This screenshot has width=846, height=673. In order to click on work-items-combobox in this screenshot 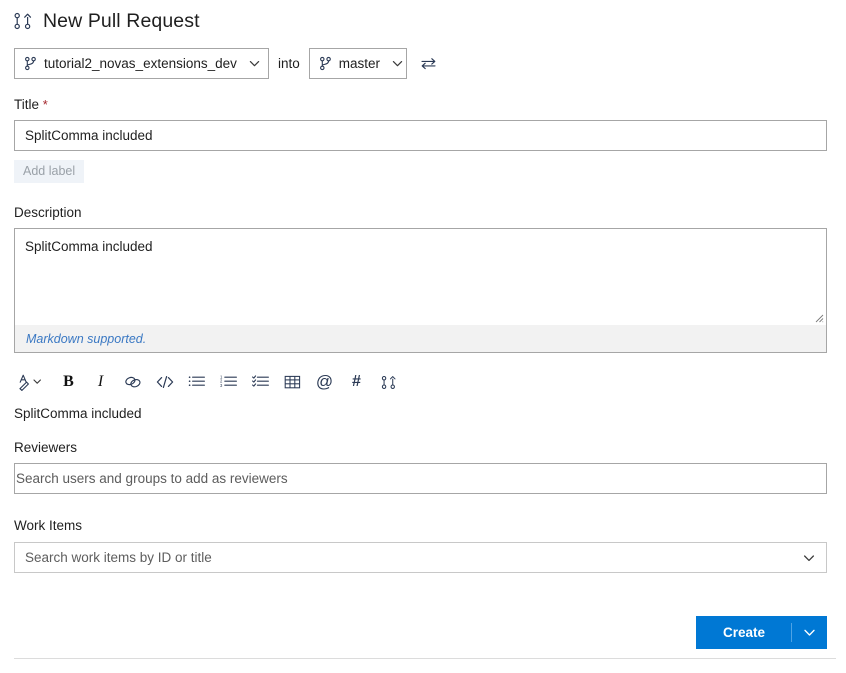, I will do `click(420, 557)`.